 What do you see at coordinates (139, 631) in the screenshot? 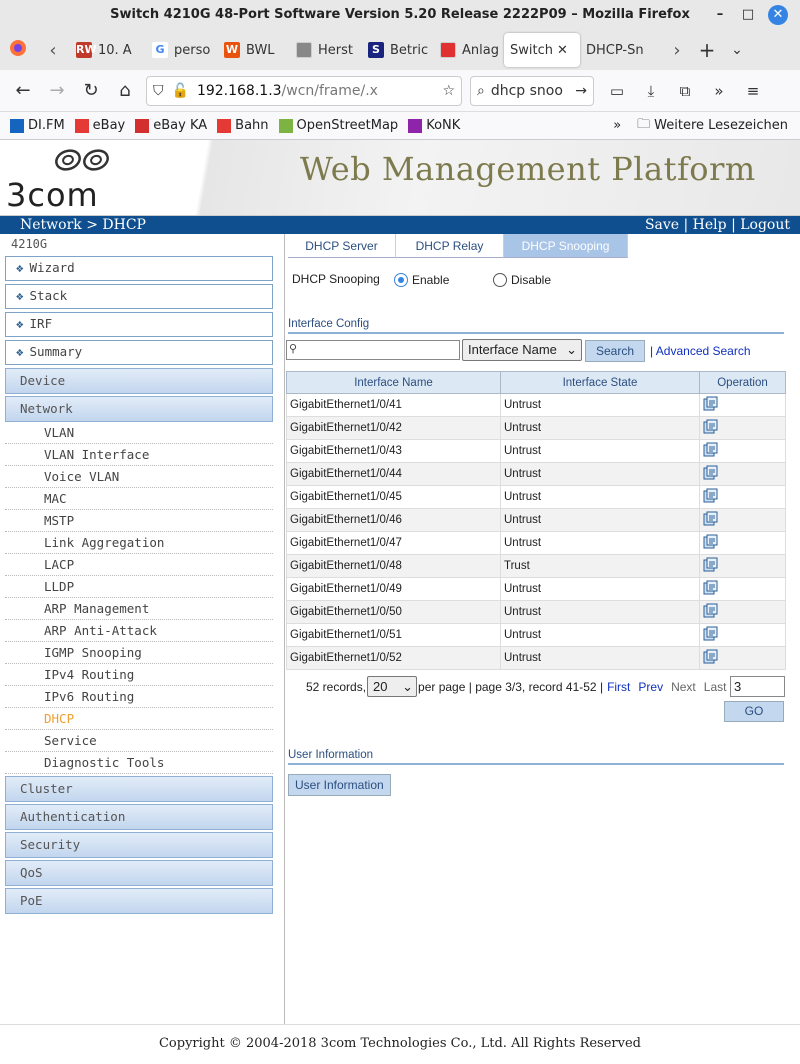
I see `sidebar-subitem: ARP Anti-Attack` at bounding box center [139, 631].